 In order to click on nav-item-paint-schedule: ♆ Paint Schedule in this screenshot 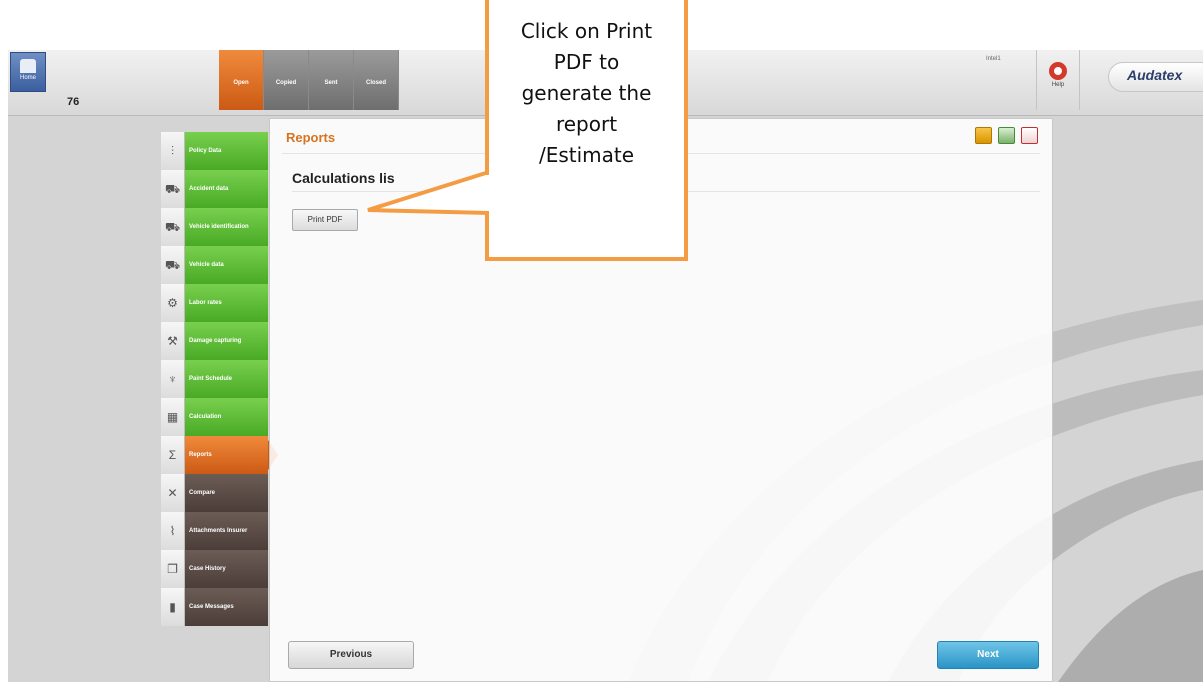, I will do `click(214, 379)`.